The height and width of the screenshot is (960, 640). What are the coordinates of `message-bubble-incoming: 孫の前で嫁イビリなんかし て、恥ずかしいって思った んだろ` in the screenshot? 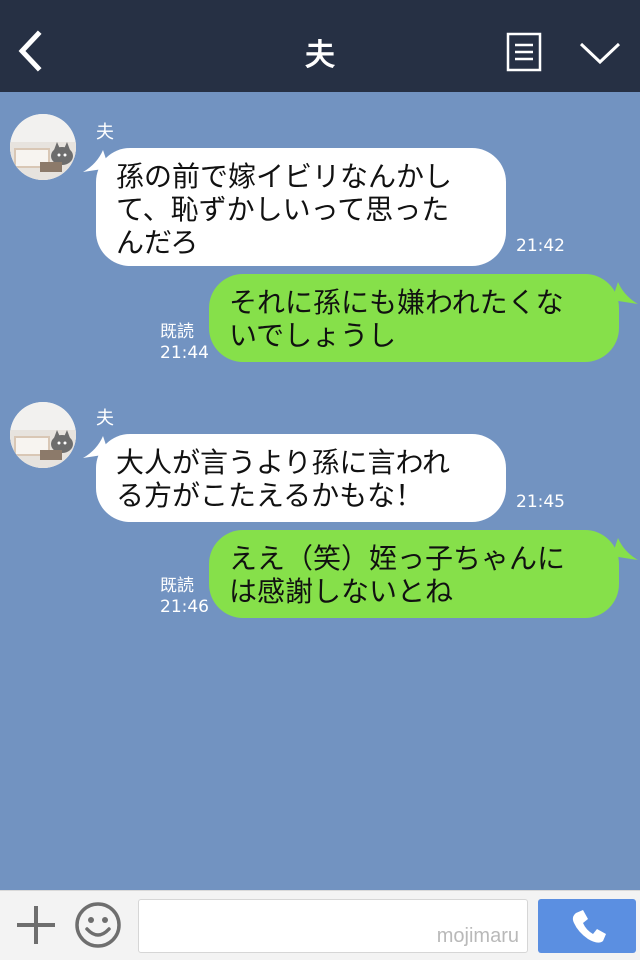 It's located at (301, 207).